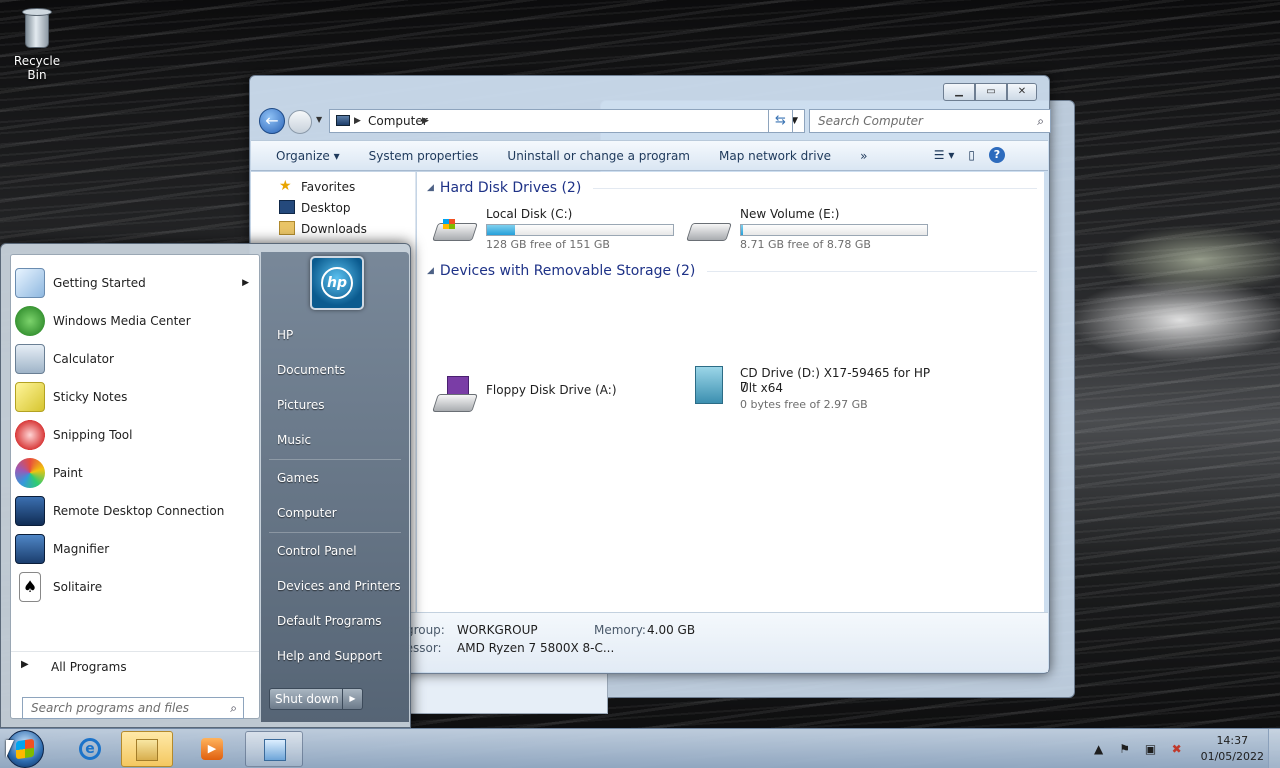 The width and height of the screenshot is (1280, 768). I want to click on system-properties-button: System properties, so click(424, 156).